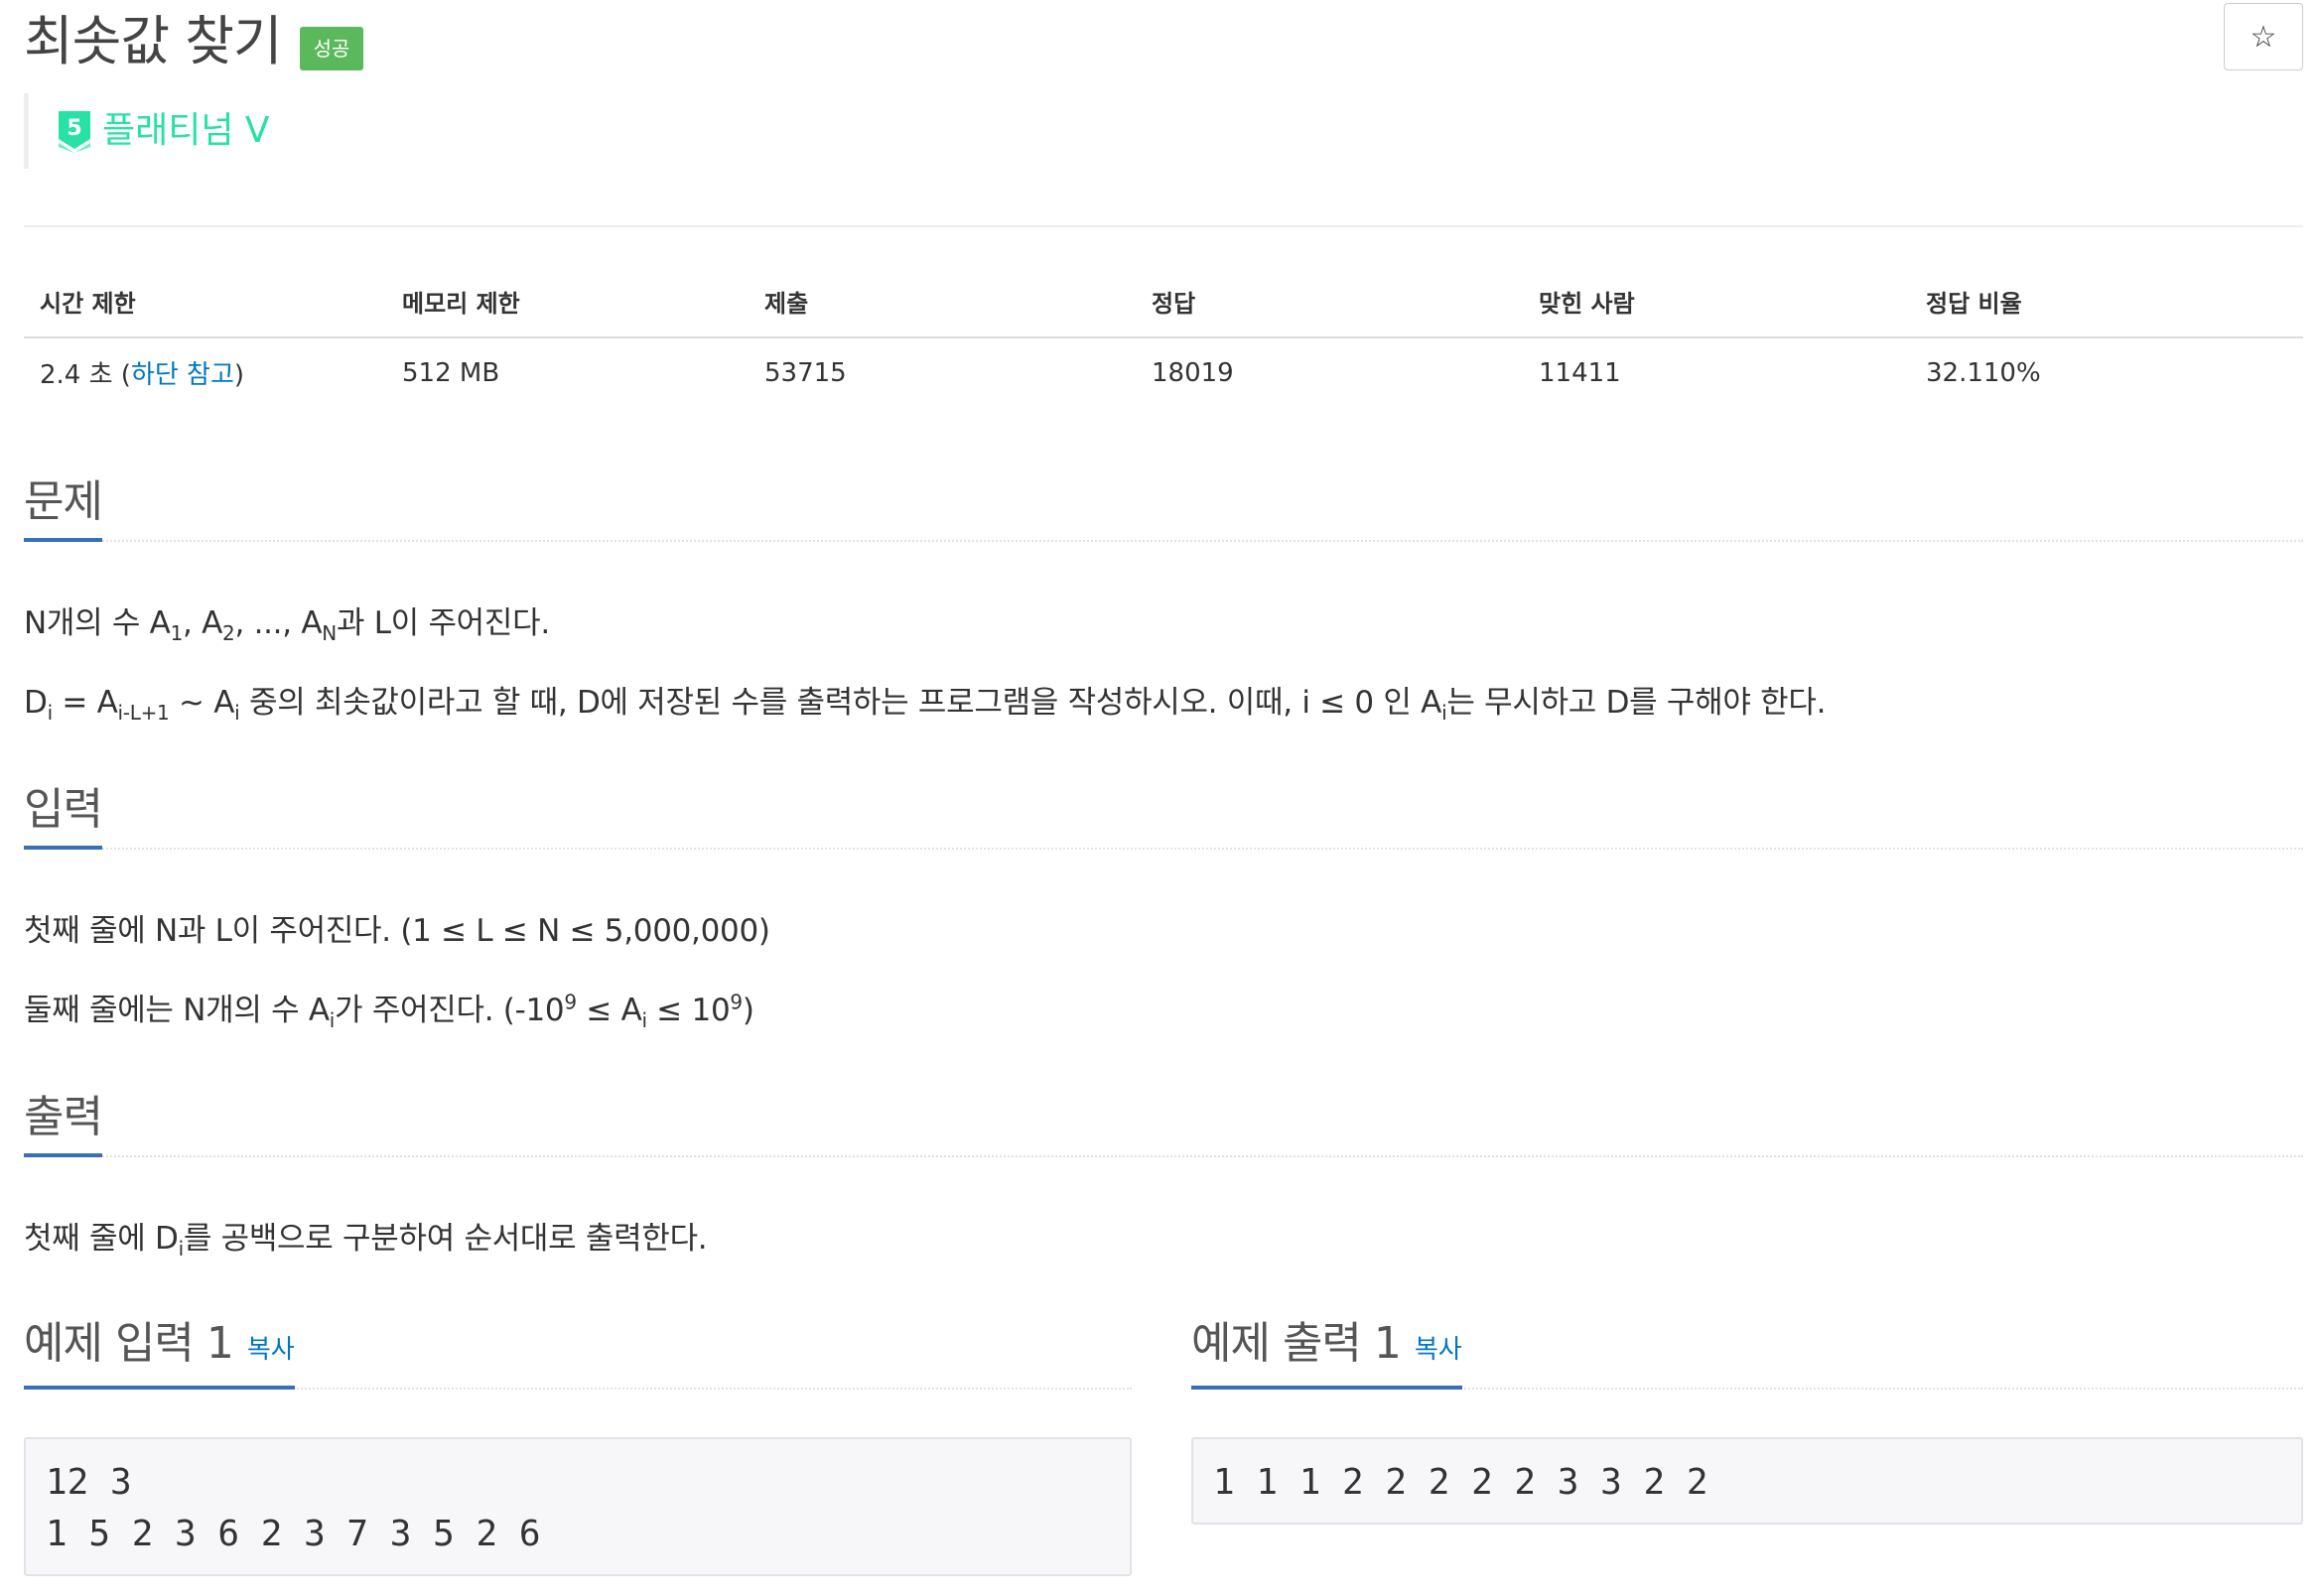 Image resolution: width=2319 pixels, height=1596 pixels. I want to click on copy-input-button: 복사, so click(271, 1350).